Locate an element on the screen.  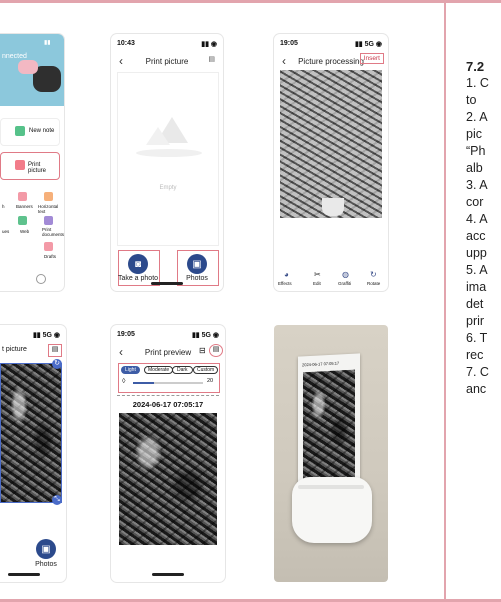
tool-label: Rotate is located at coordinates (374, 283).